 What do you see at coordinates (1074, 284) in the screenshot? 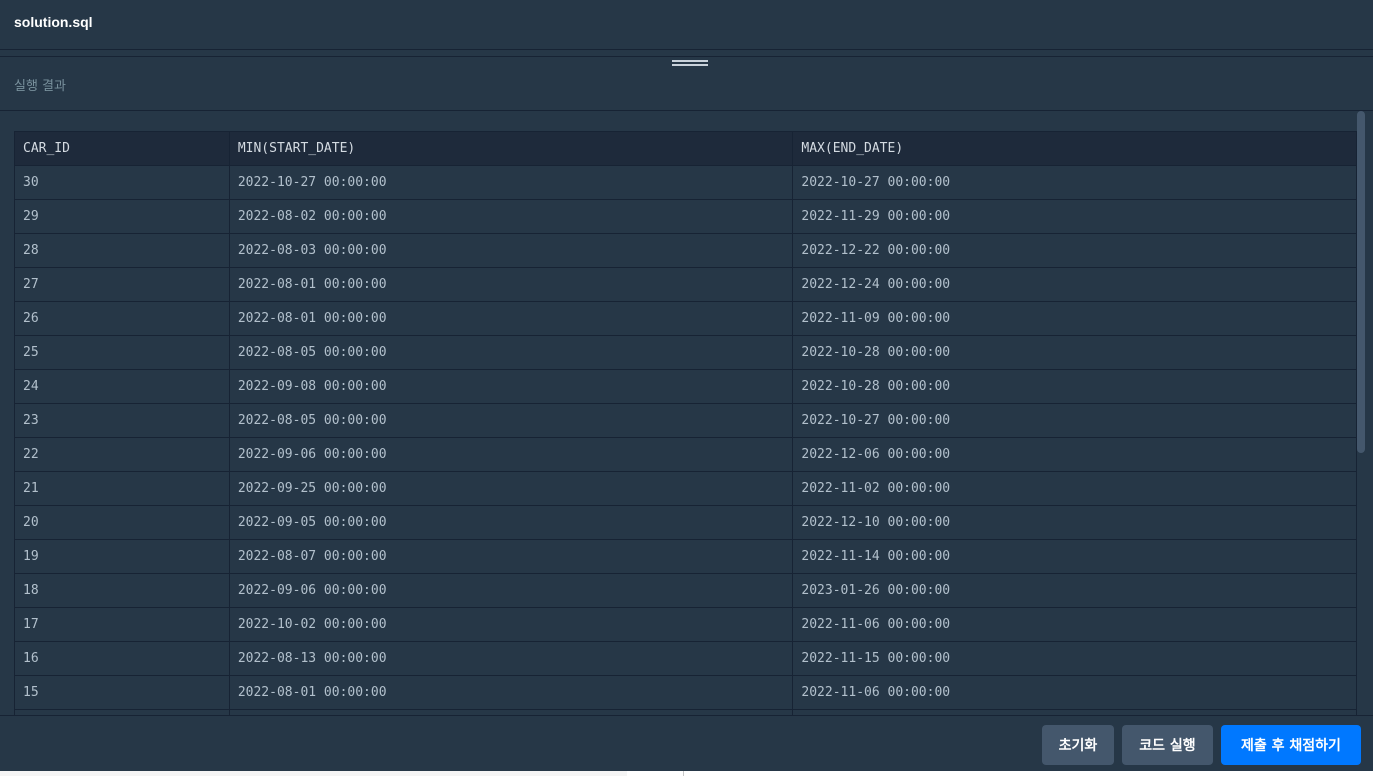
I see `cell-max-end-date: 2022-12-24 00:00:00` at bounding box center [1074, 284].